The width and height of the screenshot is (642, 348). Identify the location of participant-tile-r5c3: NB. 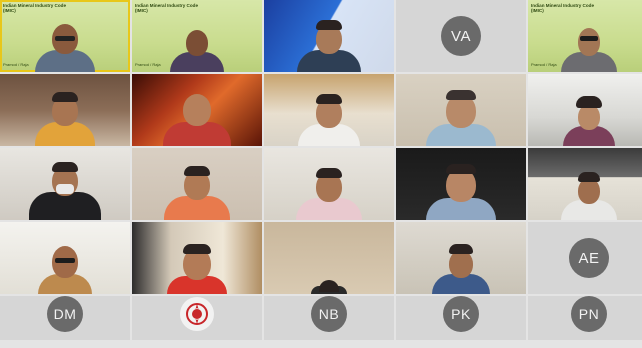
(329, 318).